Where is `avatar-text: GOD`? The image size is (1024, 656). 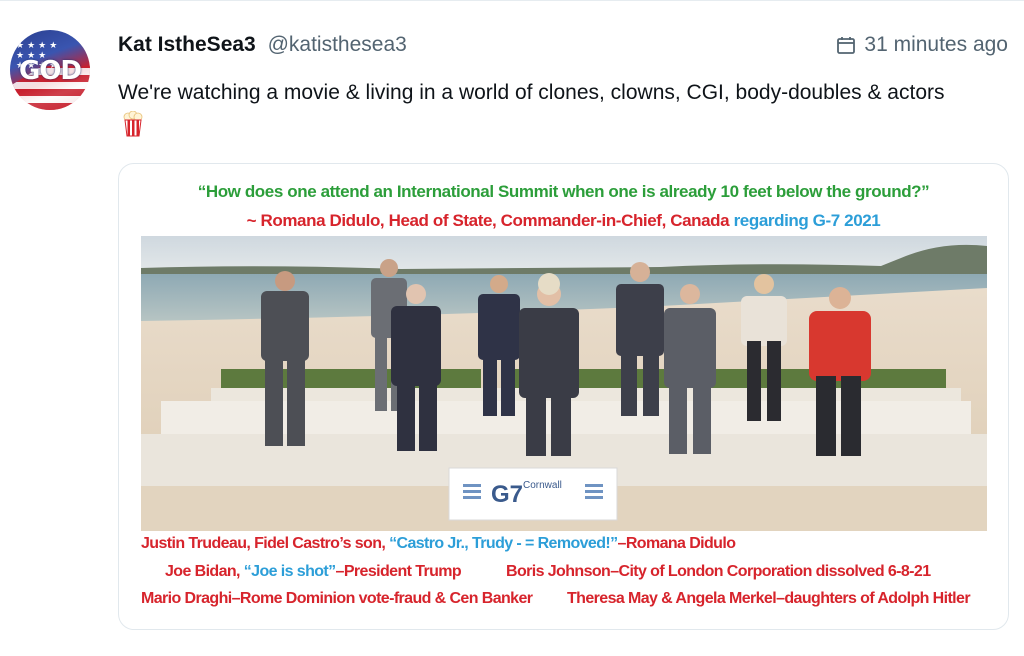 avatar-text: GOD is located at coordinates (50, 71).